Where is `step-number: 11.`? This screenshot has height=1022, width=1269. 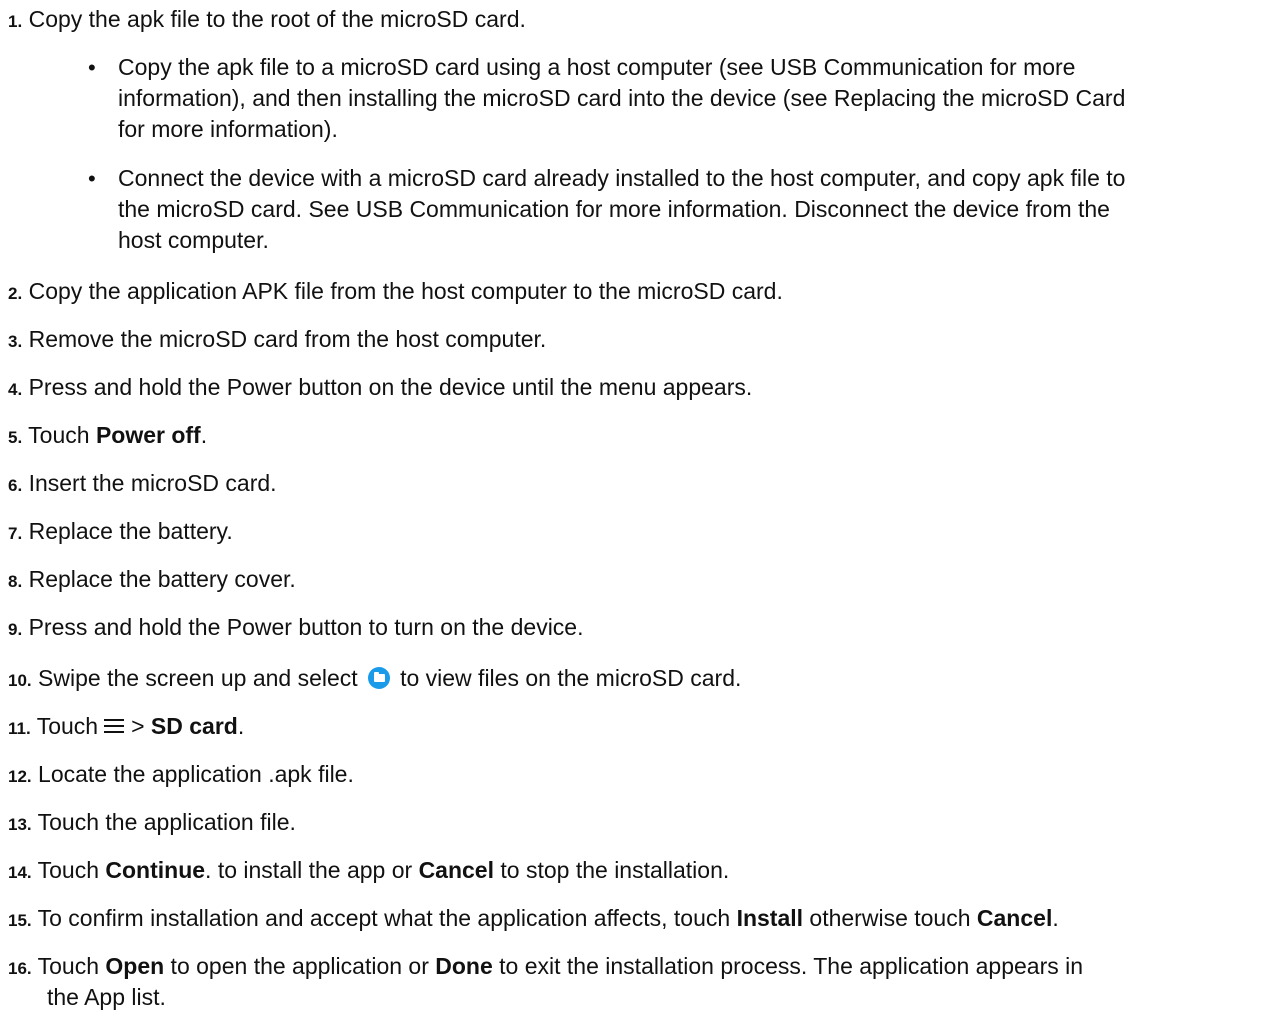
step-number: 11. is located at coordinates (19, 728).